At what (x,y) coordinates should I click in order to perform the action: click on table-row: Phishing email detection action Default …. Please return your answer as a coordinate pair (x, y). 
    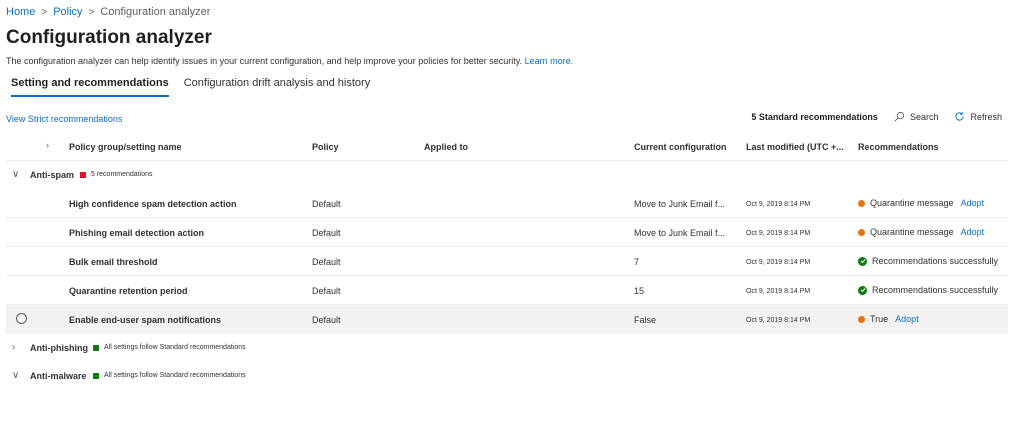
    Looking at the image, I should click on (507, 232).